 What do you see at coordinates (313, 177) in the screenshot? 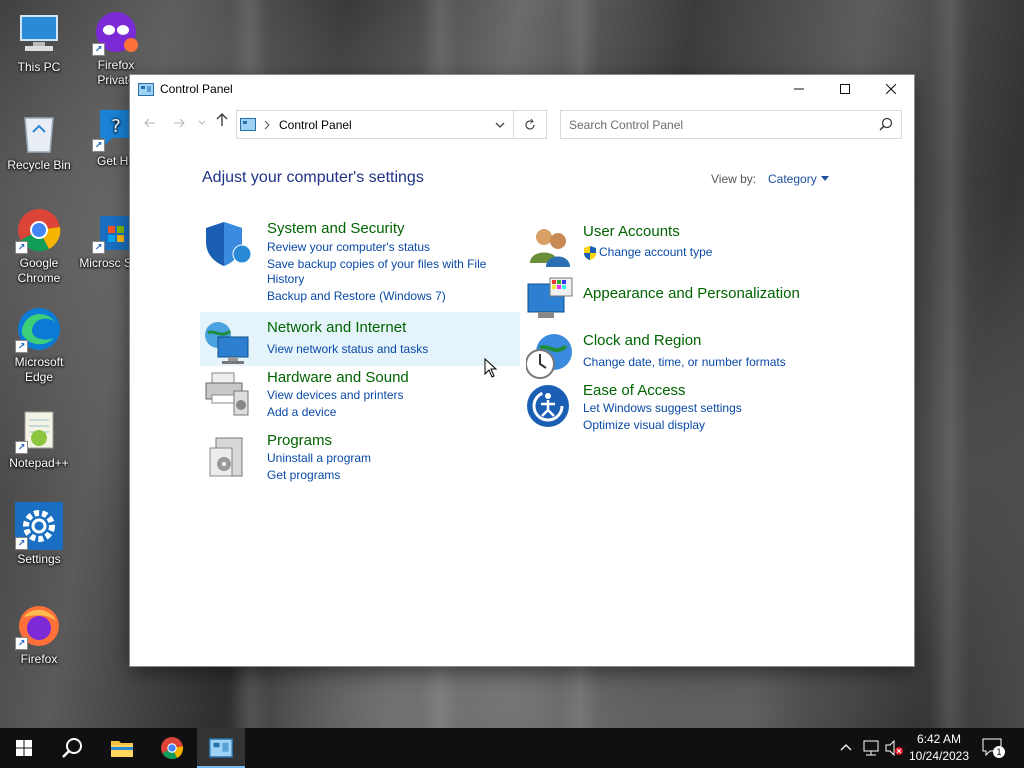
I see `page-heading: Adjust your computer's settings` at bounding box center [313, 177].